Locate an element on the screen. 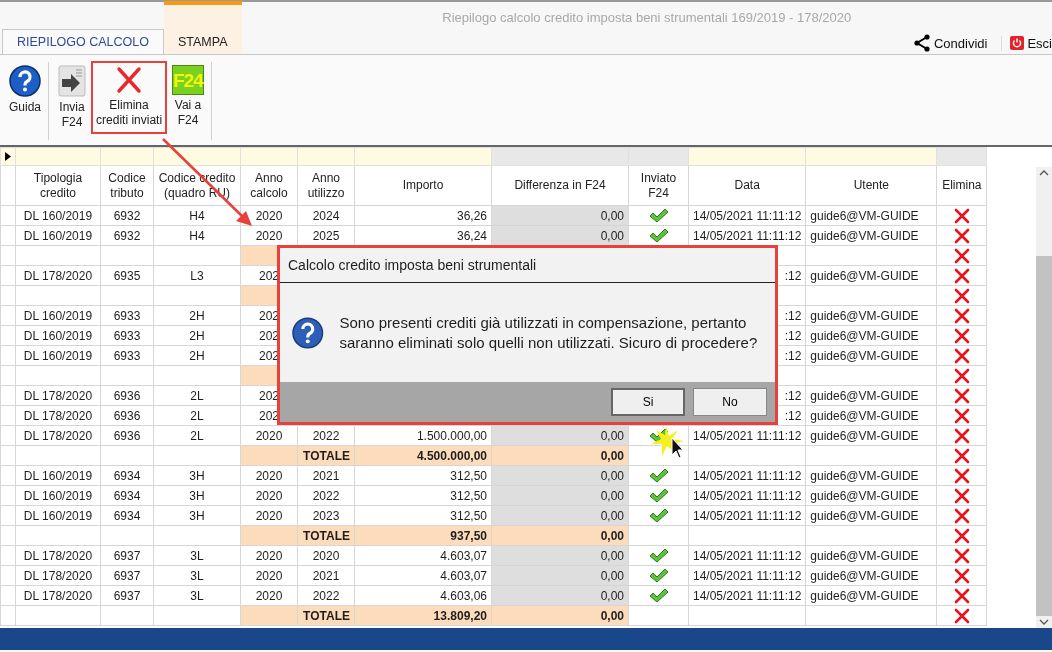 The height and width of the screenshot is (652, 1052). tab: STAMPA is located at coordinates (203, 27).